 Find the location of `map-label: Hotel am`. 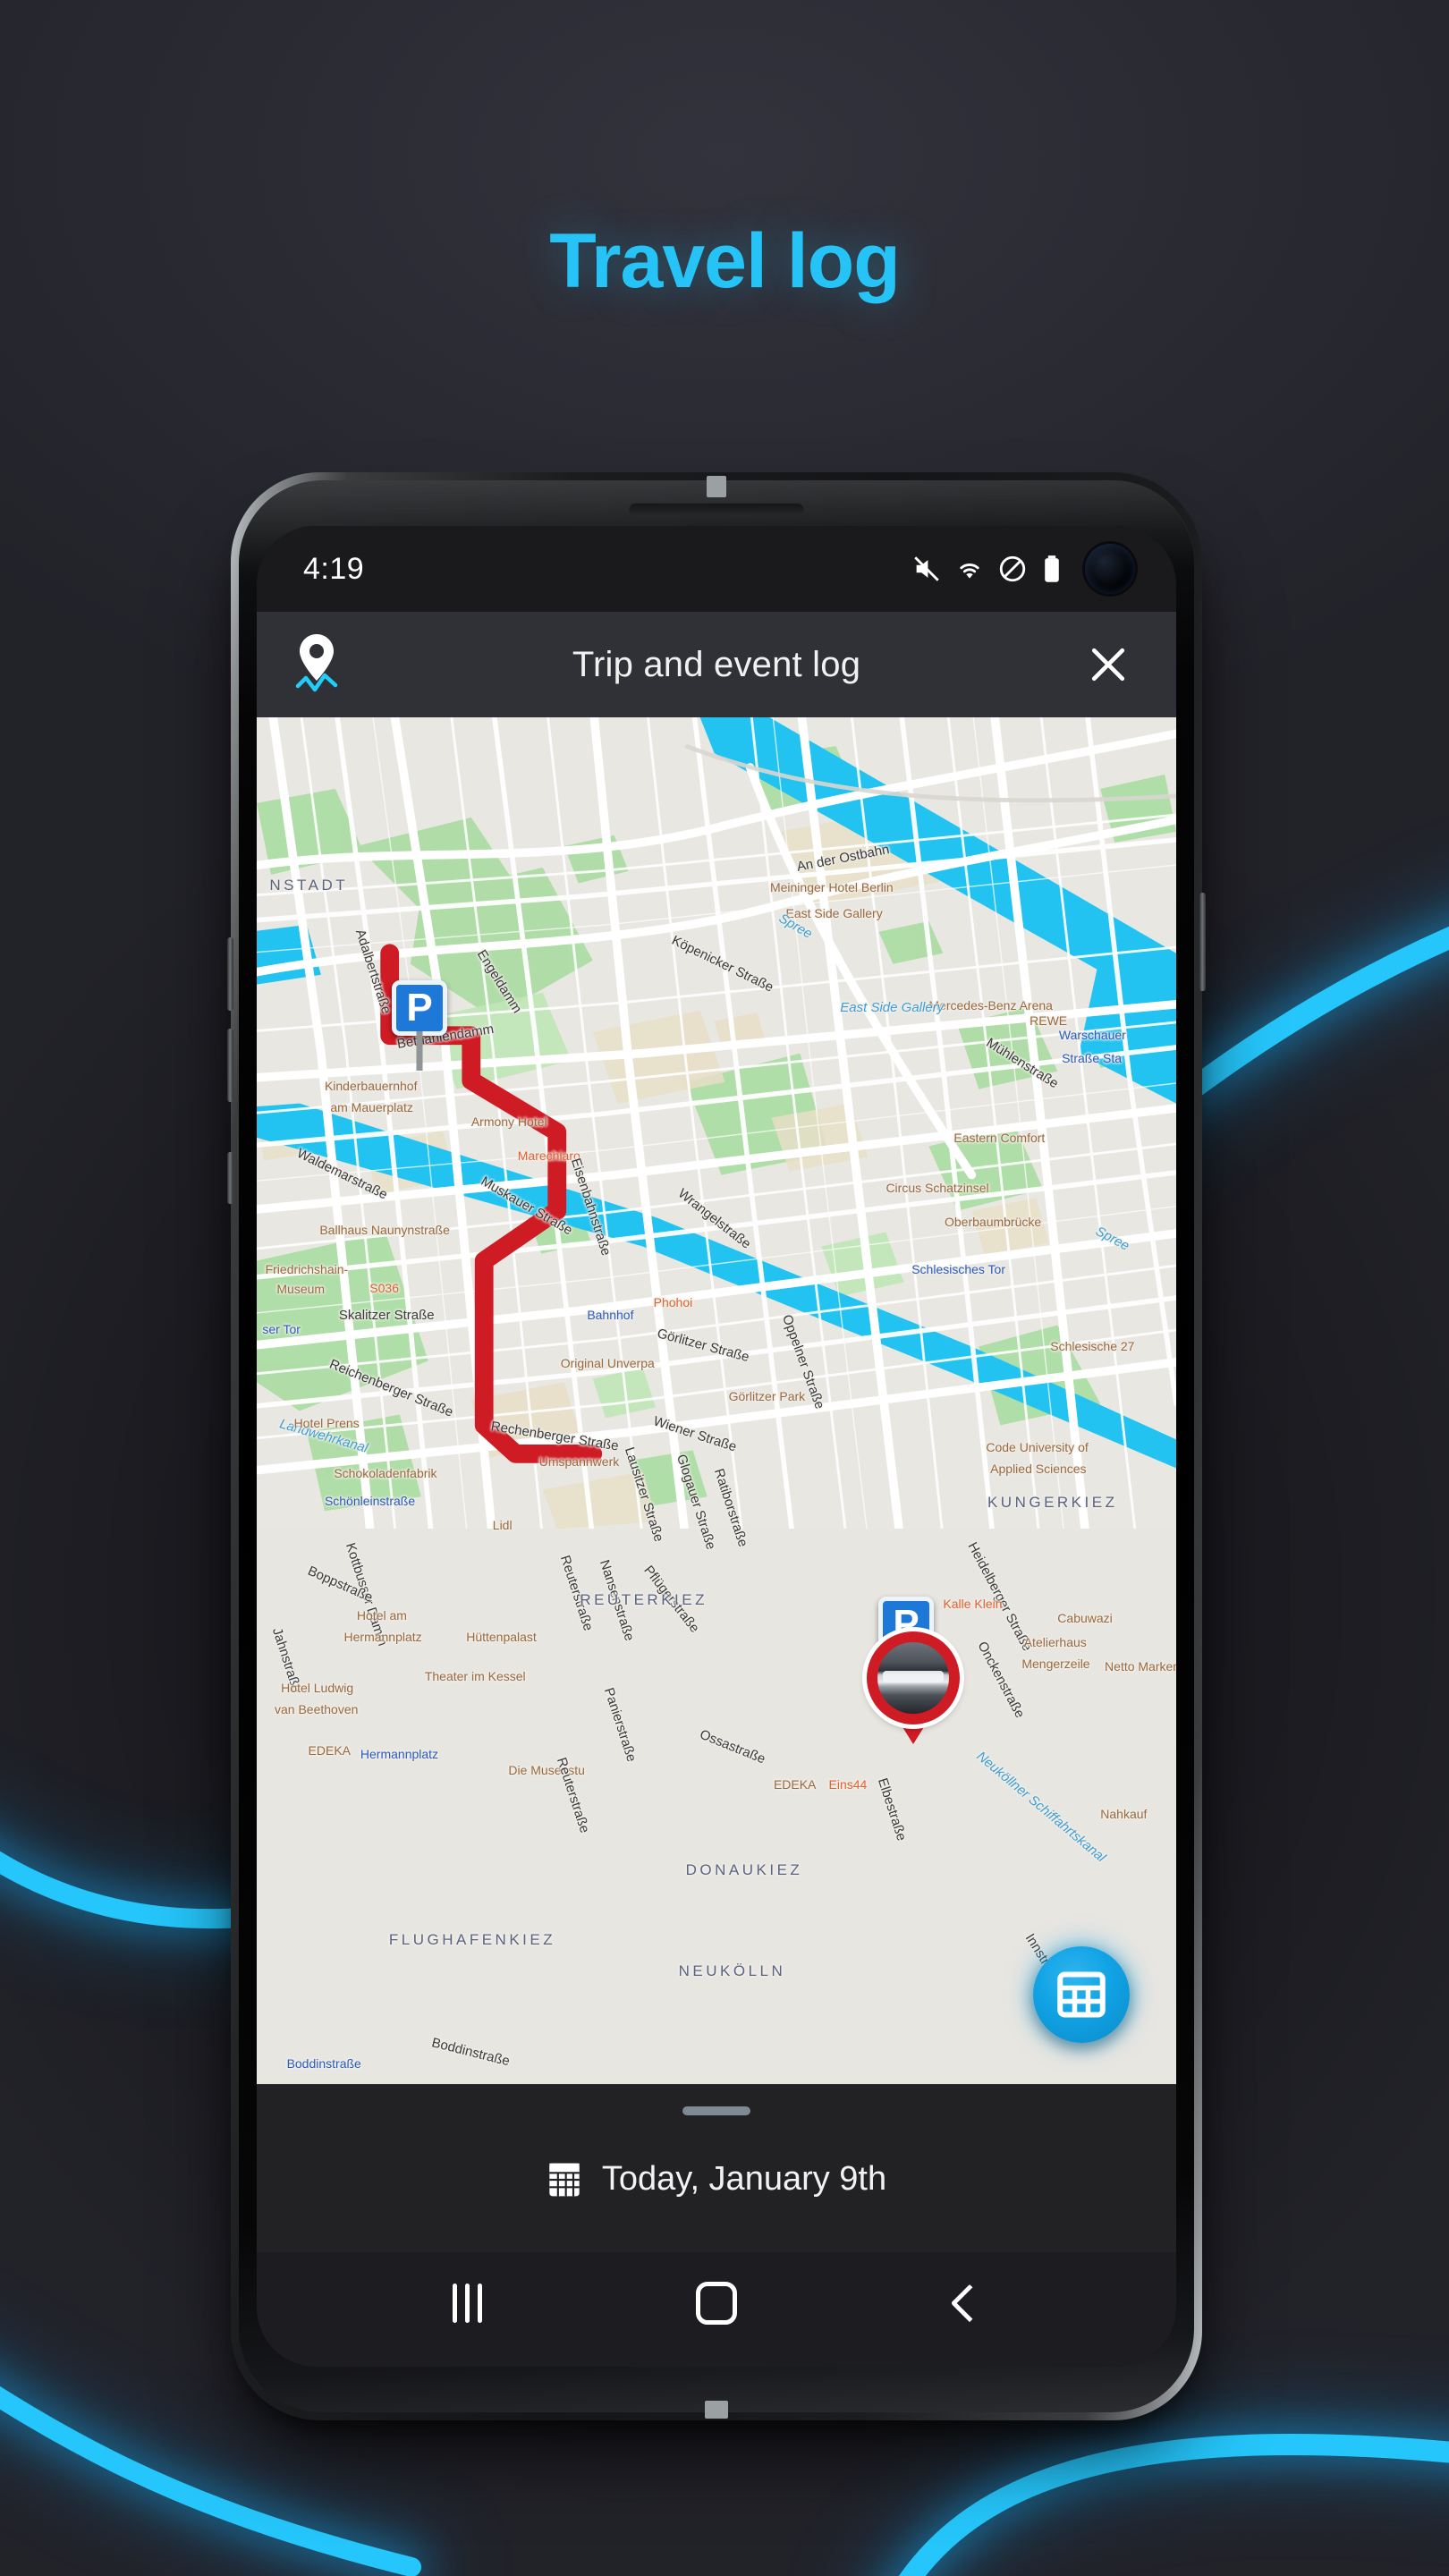

map-label: Hotel am is located at coordinates (381, 1615).